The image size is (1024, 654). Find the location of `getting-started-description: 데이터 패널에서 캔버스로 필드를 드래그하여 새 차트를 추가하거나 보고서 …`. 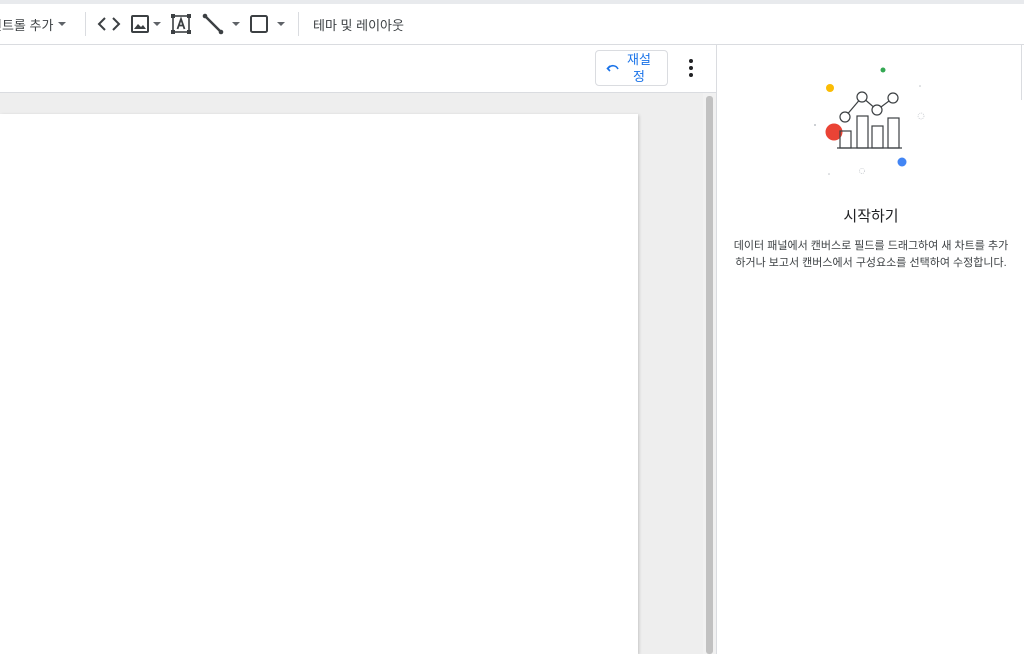

getting-started-description: 데이터 패널에서 캔버스로 필드를 드래그하여 새 차트를 추가하거나 보고서 … is located at coordinates (871, 254).